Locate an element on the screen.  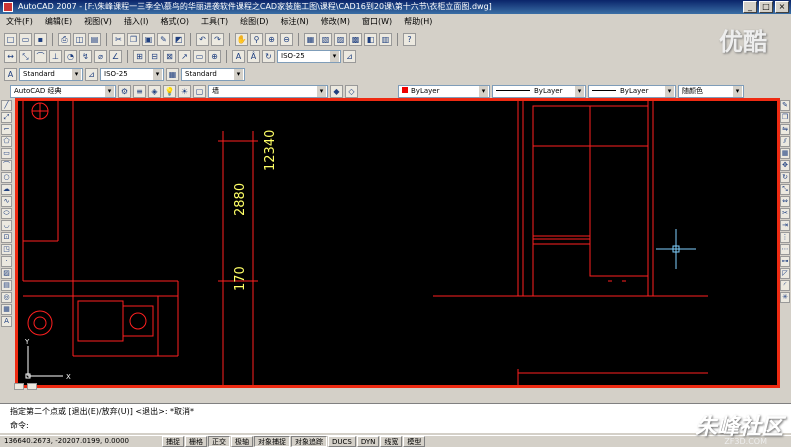
dim-style-icon: ⊿ is located at coordinates (91, 74).